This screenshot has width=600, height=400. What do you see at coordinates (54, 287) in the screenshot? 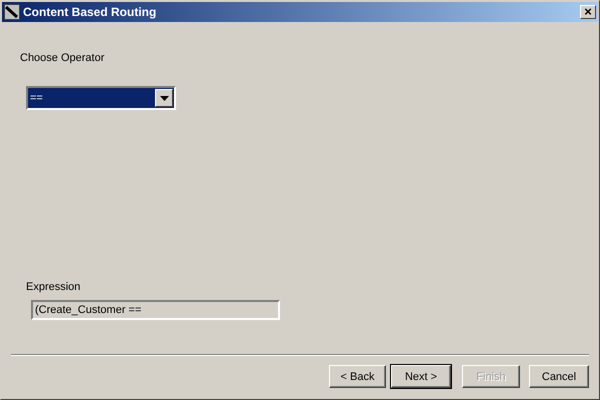
I see `expression-label: Expression` at bounding box center [54, 287].